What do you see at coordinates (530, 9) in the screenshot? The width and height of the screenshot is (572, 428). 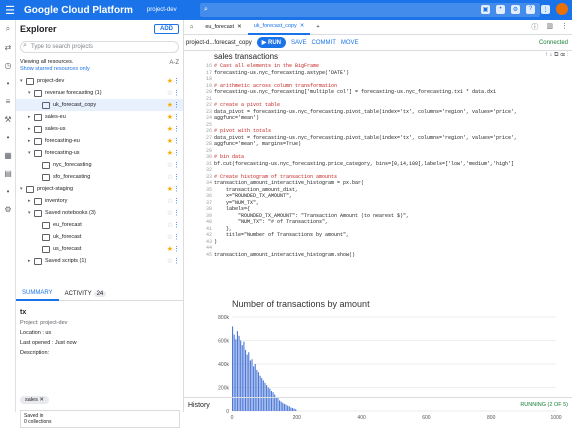 I see `help-icon: ?` at bounding box center [530, 9].